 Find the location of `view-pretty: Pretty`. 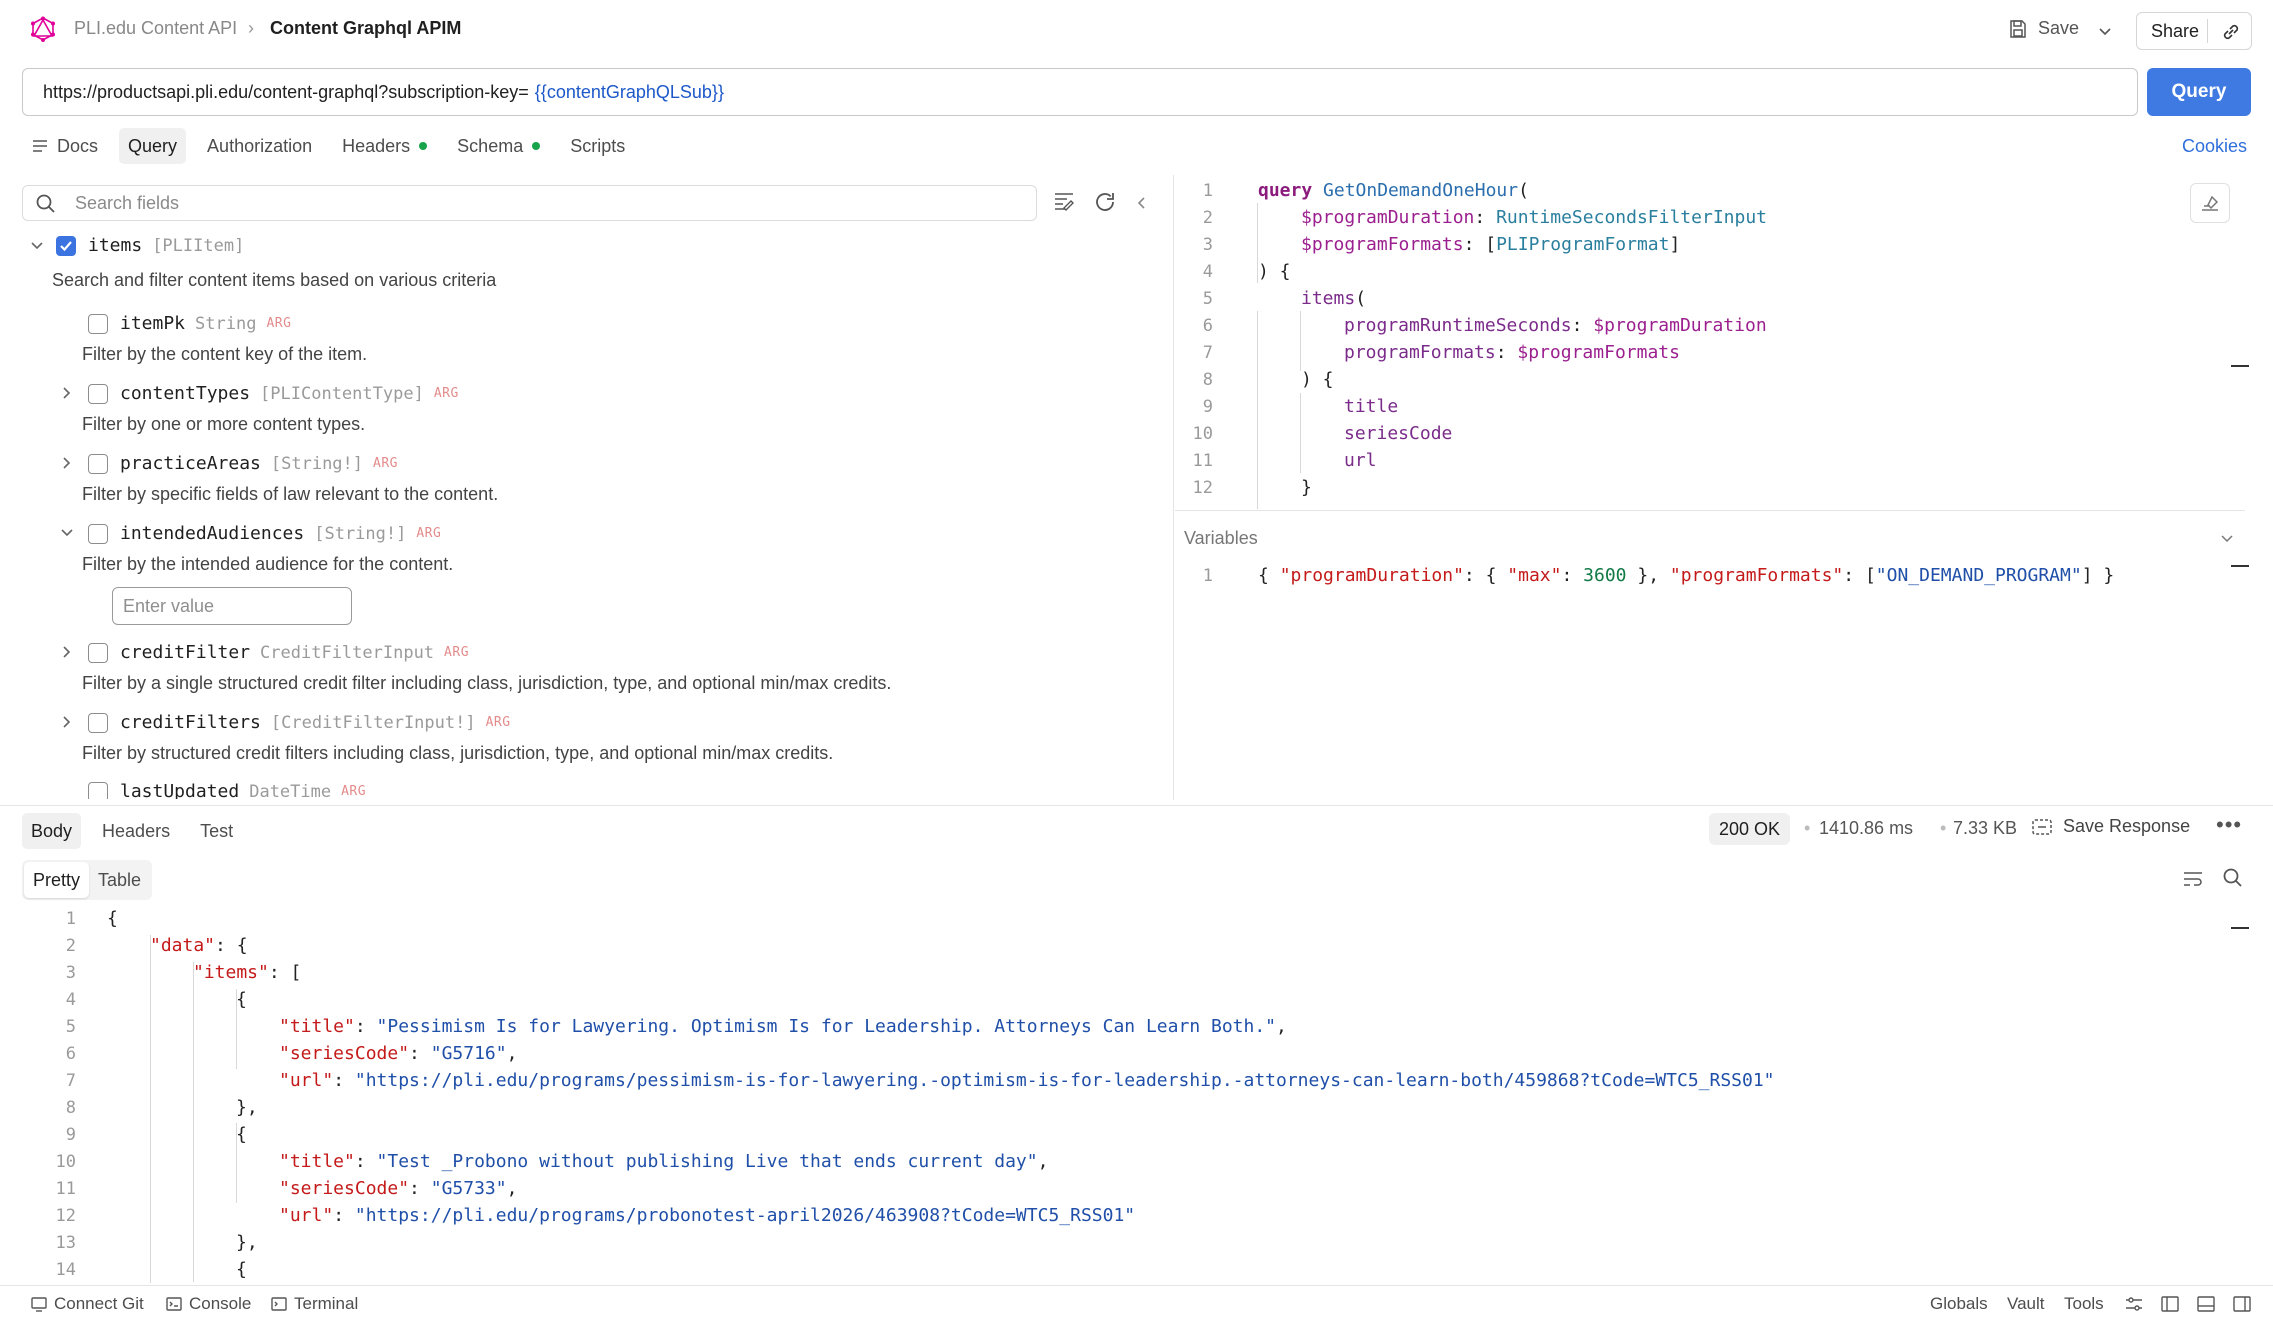

view-pretty: Pretty is located at coordinates (57, 880).